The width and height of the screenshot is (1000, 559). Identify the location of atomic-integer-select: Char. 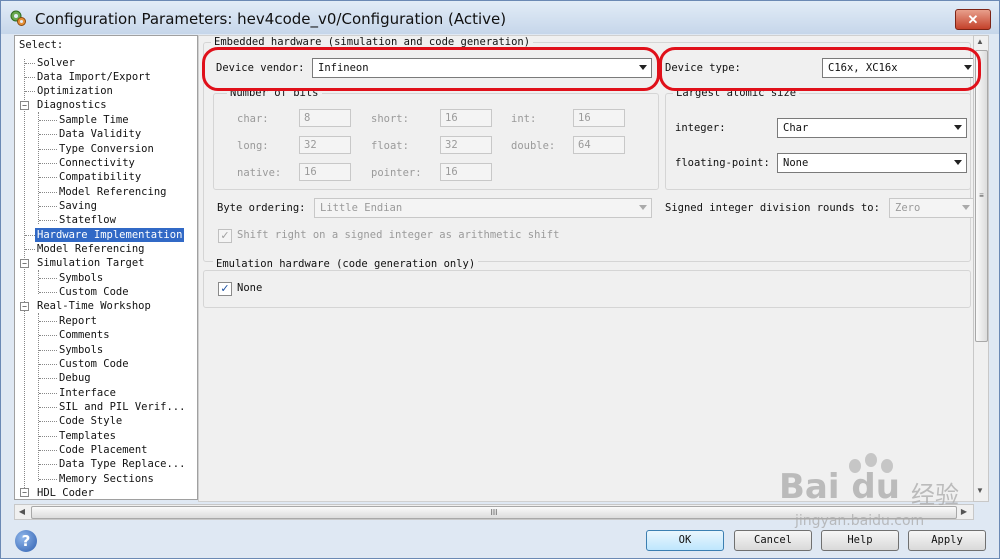
(872, 128).